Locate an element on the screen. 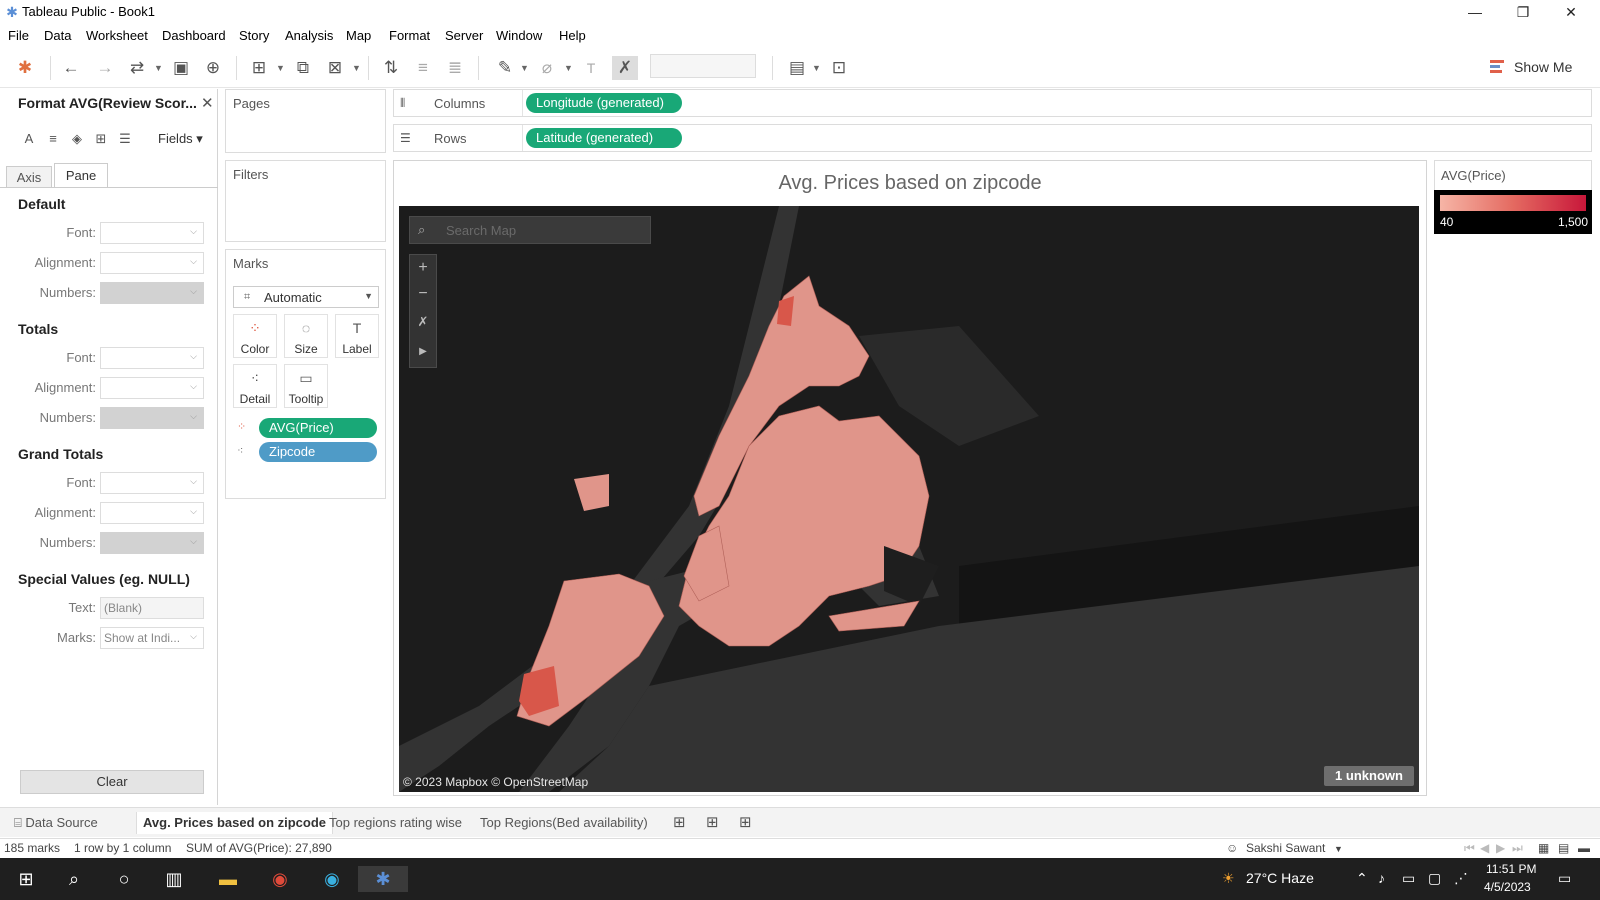  fit-dropdown is located at coordinates (703, 66).